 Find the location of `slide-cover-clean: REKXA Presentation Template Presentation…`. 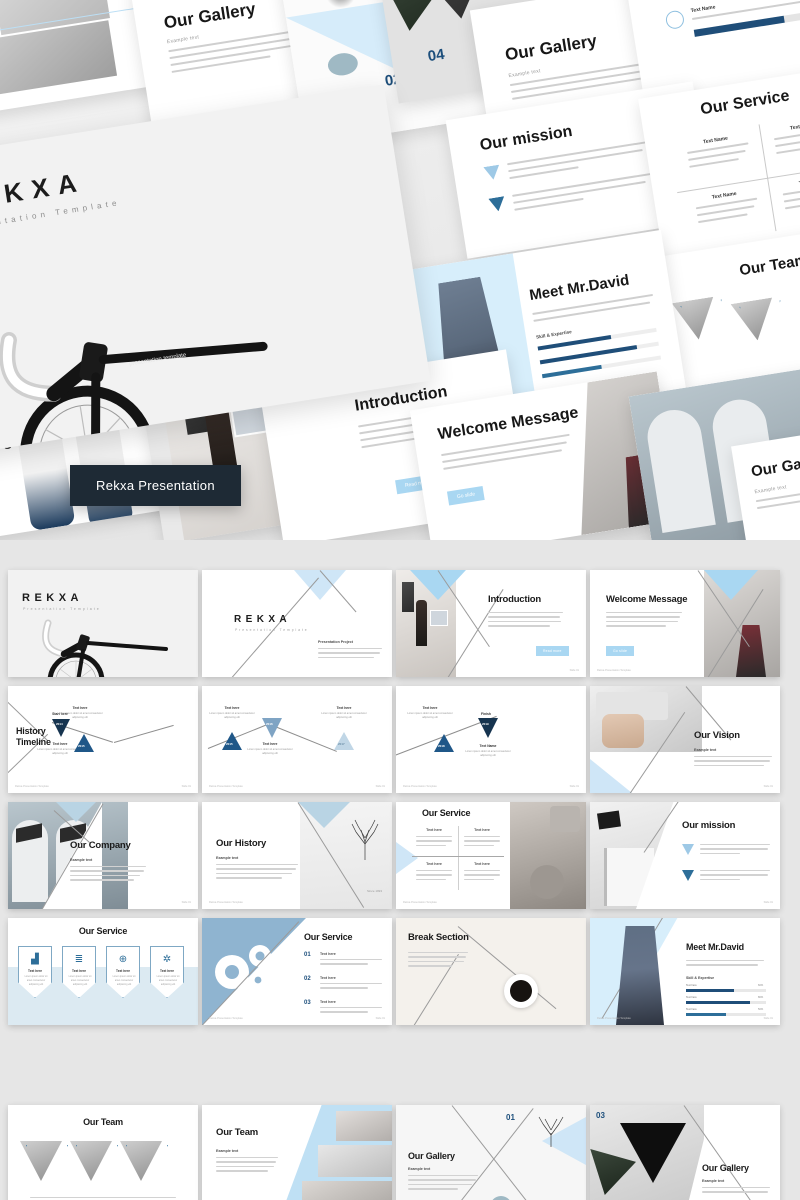

slide-cover-clean: REKXA Presentation Template Presentation… is located at coordinates (297, 623).